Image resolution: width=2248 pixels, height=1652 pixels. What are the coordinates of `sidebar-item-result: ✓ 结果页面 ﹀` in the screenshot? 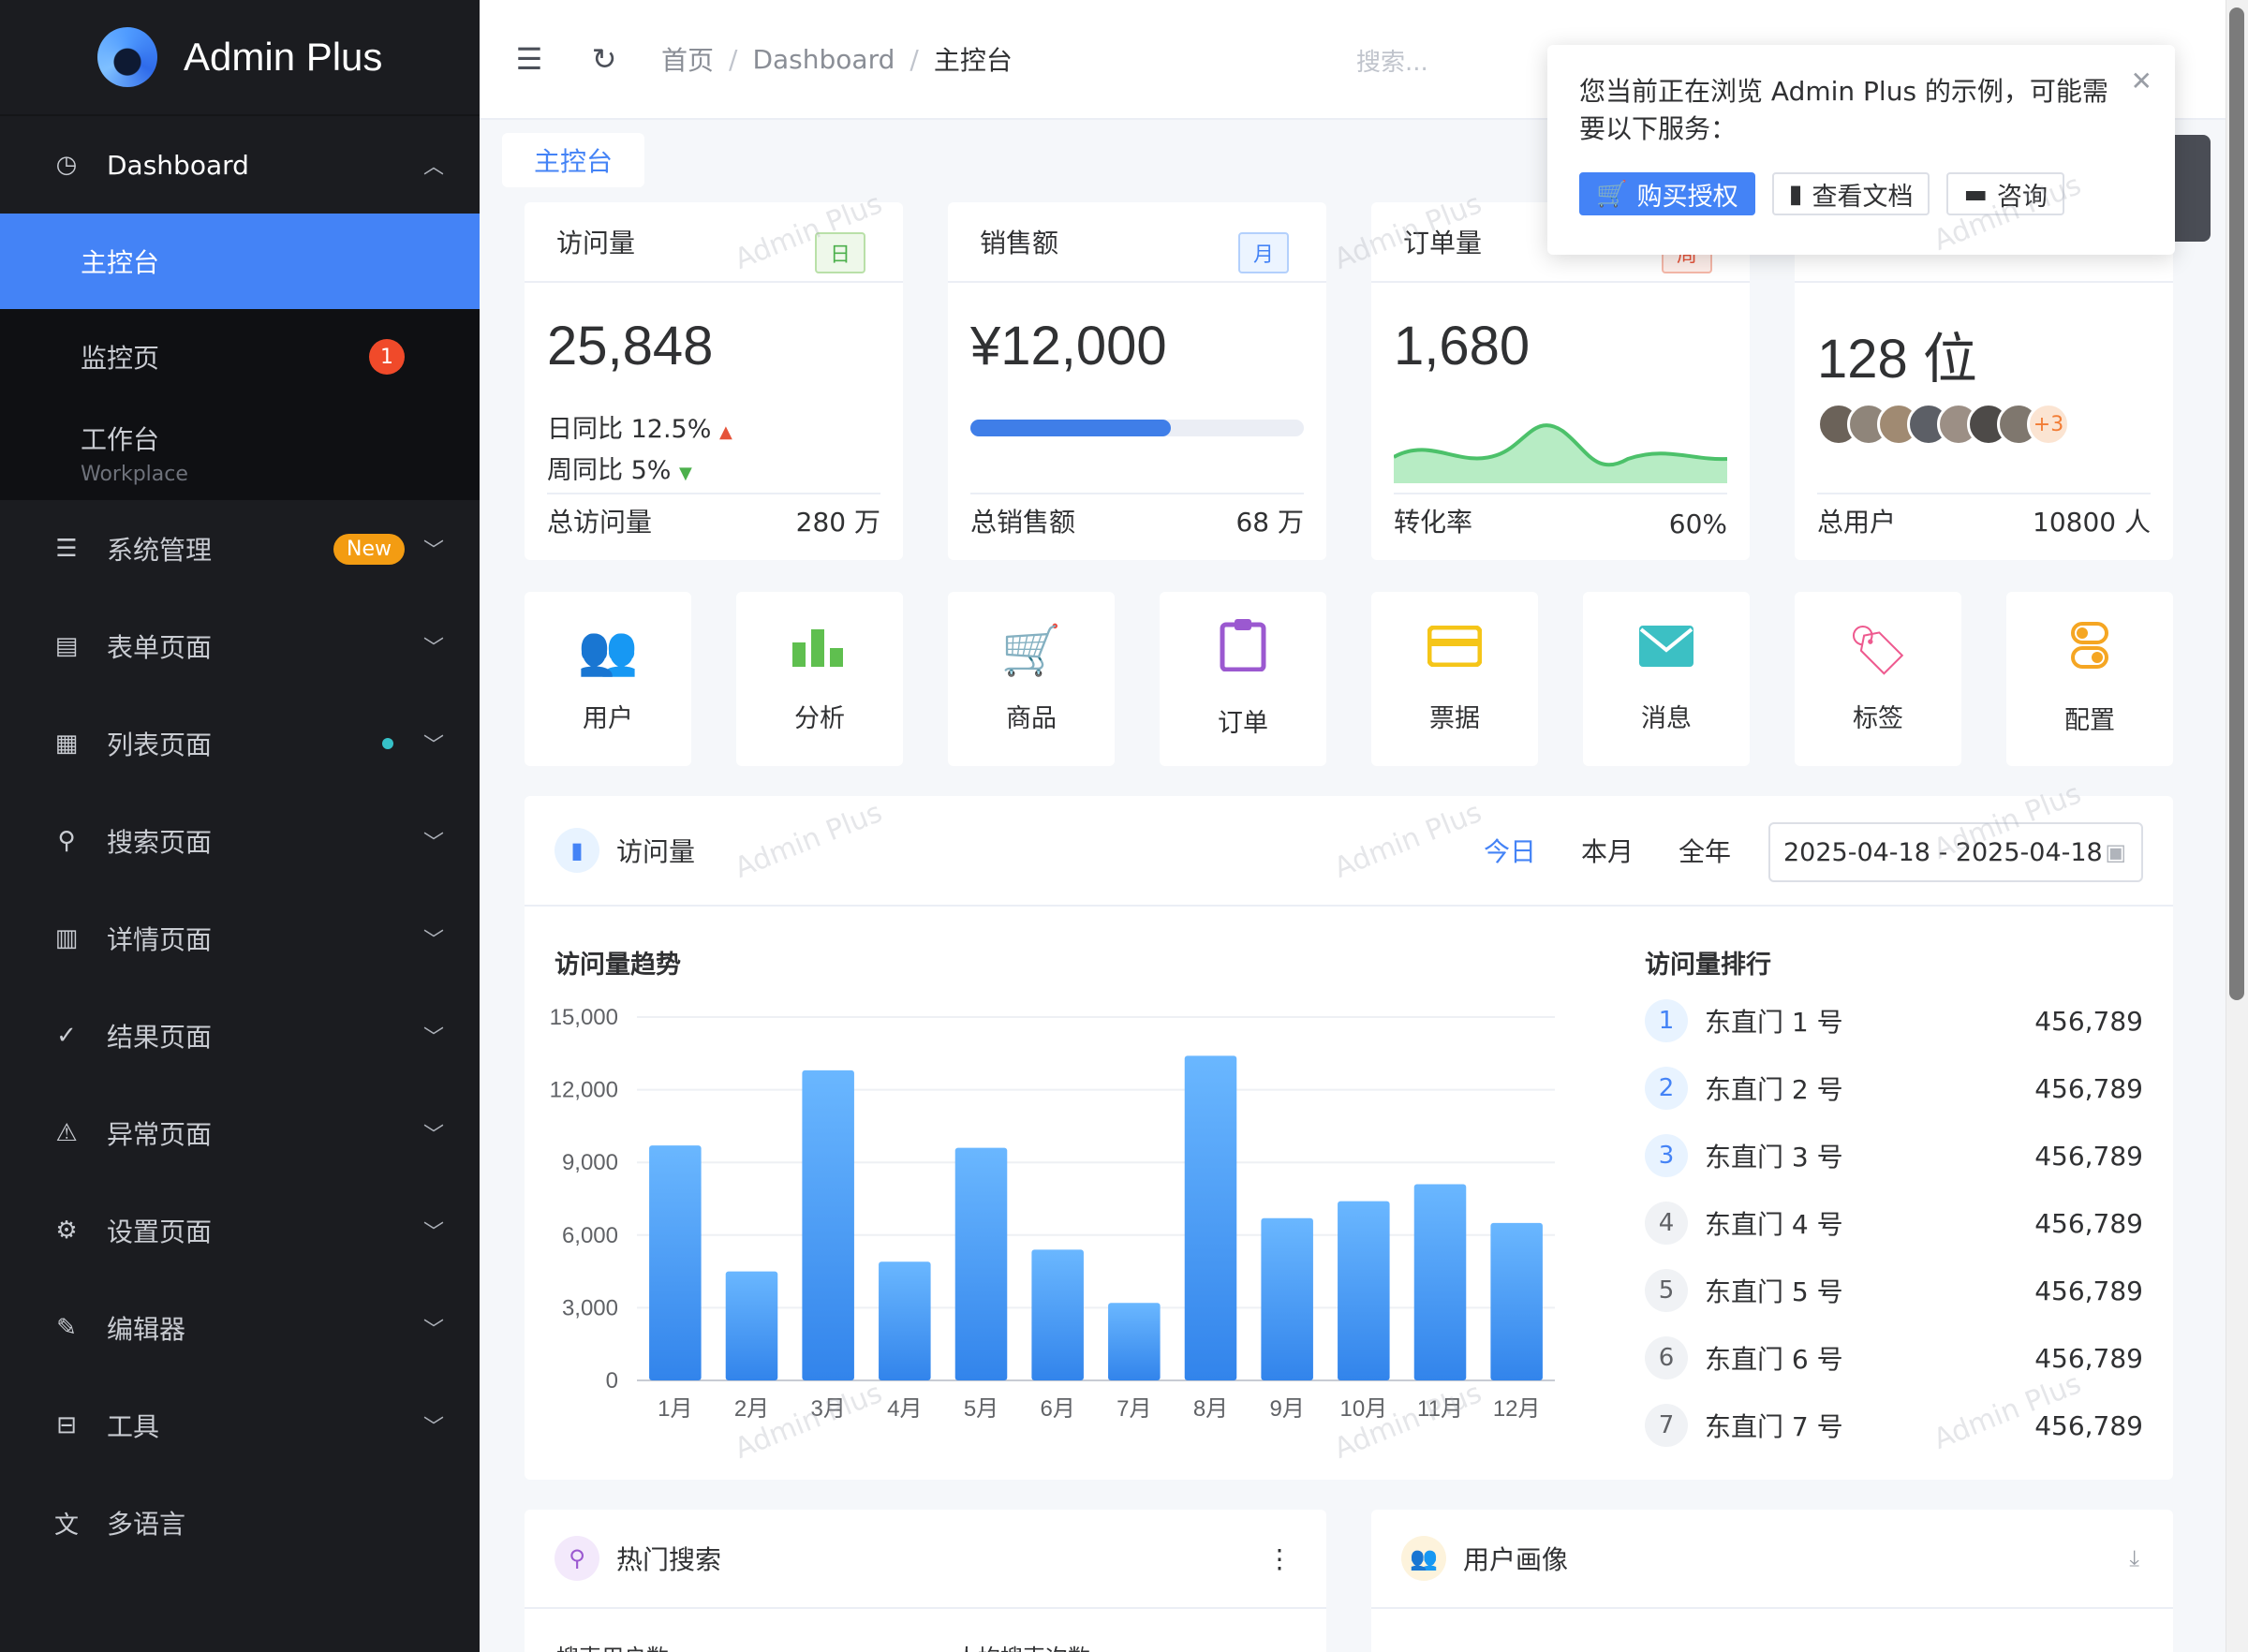 It's located at (240, 1035).